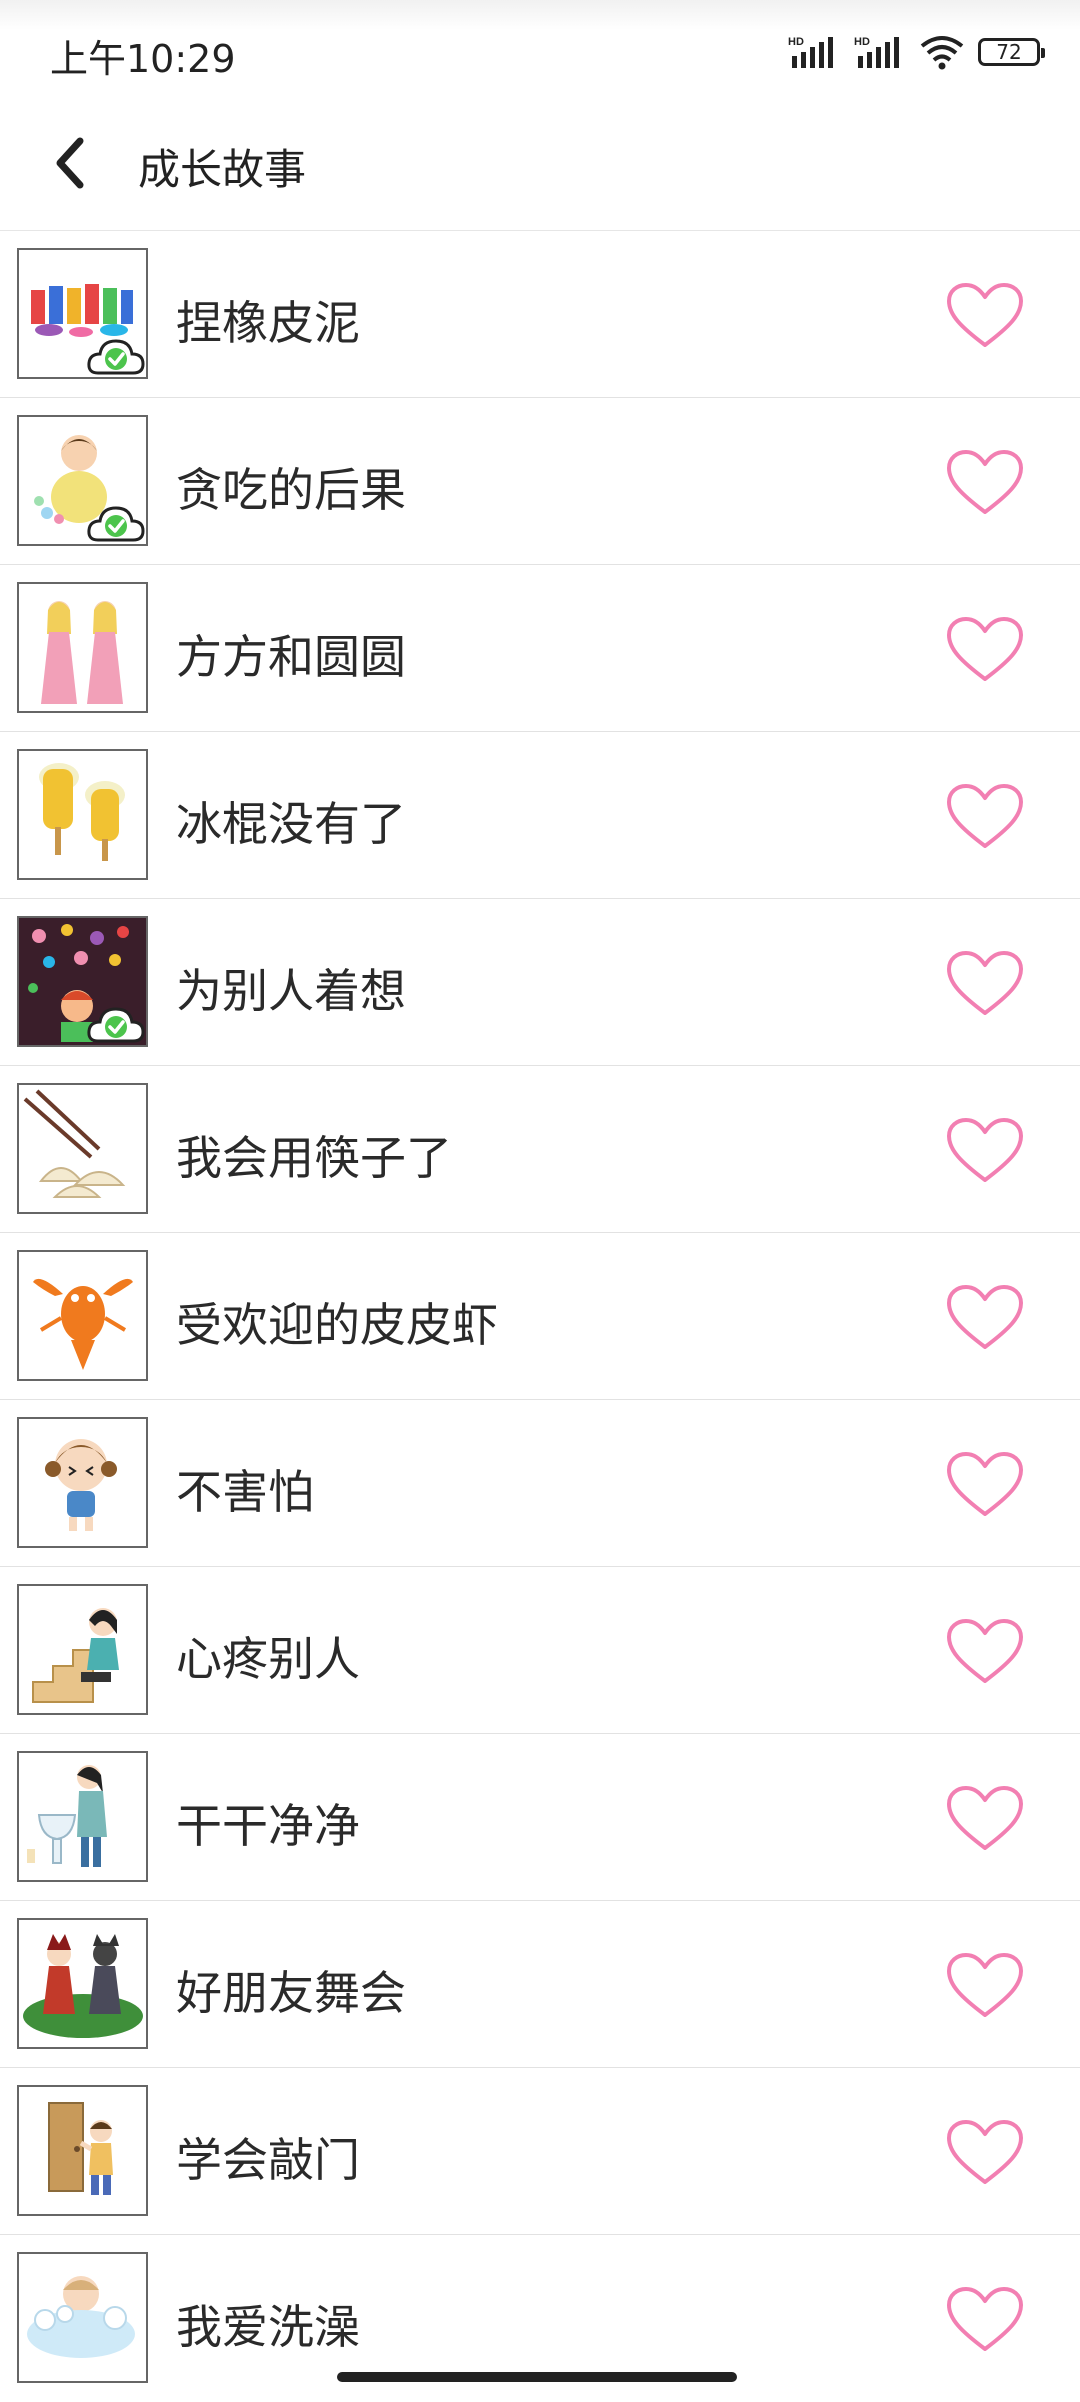  What do you see at coordinates (268, 323) in the screenshot?
I see `story-title: 捏橡皮泥` at bounding box center [268, 323].